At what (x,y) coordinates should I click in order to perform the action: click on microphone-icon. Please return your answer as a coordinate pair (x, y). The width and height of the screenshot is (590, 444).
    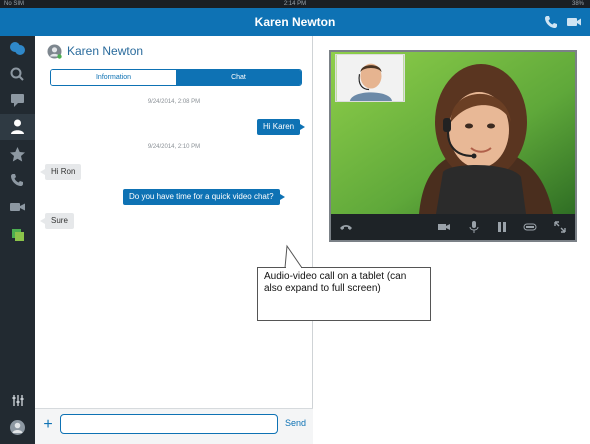
    Looking at the image, I should click on (474, 227).